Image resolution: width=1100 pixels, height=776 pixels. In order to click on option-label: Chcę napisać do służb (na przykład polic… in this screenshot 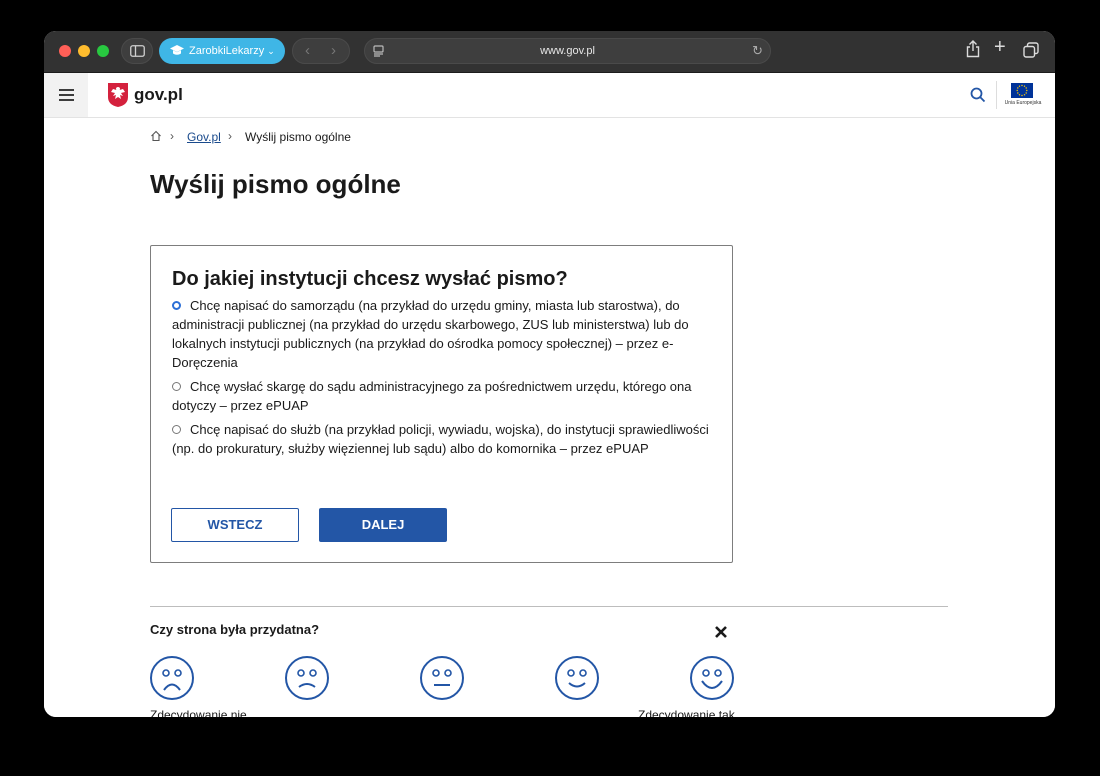, I will do `click(440, 439)`.